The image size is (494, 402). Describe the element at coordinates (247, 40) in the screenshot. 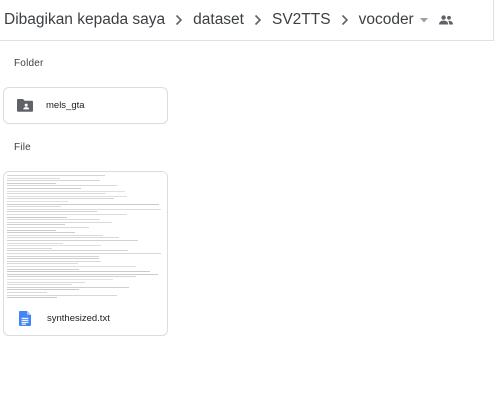

I see `header-divider` at that location.